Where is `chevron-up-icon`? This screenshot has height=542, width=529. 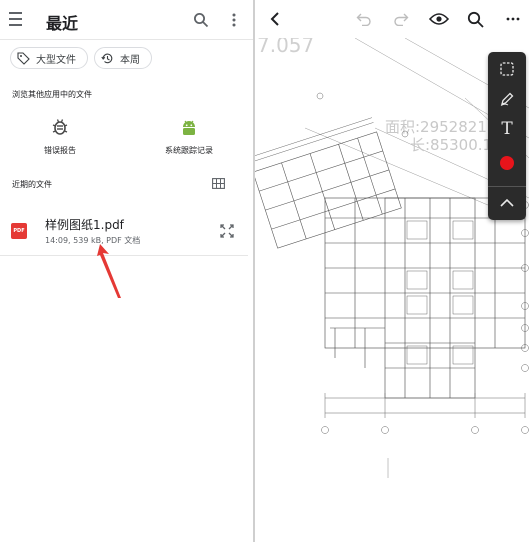
chevron-up-icon is located at coordinates (507, 202).